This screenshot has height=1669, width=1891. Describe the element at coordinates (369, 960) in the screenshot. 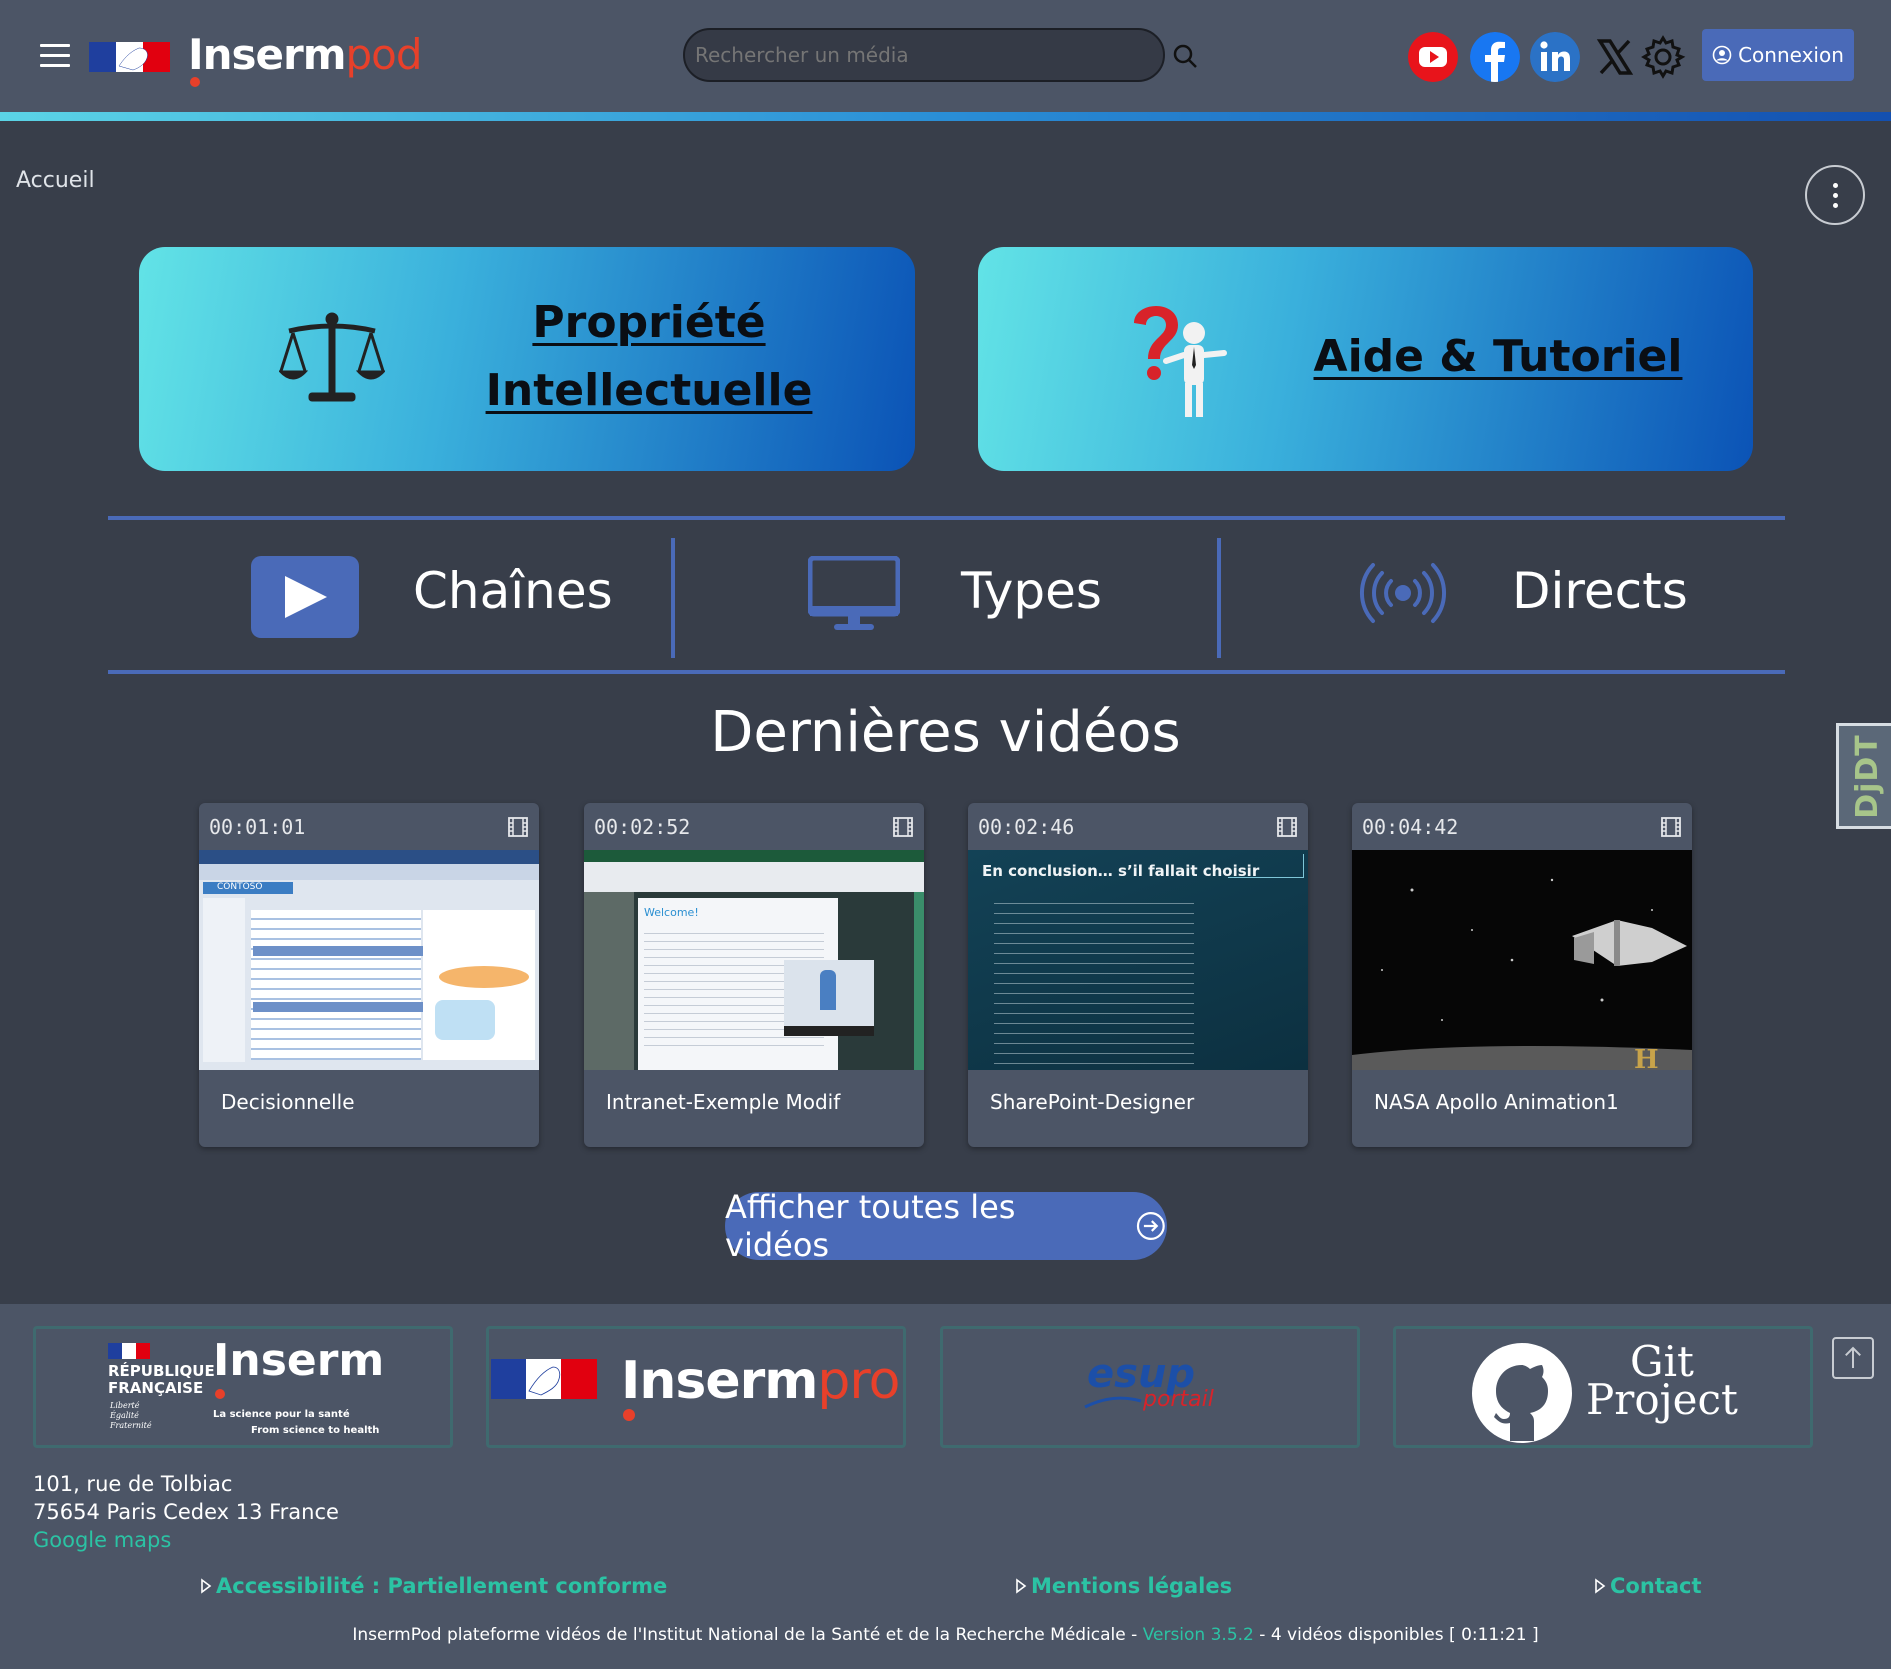

I see `video-thumbnail: CONTOSO` at that location.